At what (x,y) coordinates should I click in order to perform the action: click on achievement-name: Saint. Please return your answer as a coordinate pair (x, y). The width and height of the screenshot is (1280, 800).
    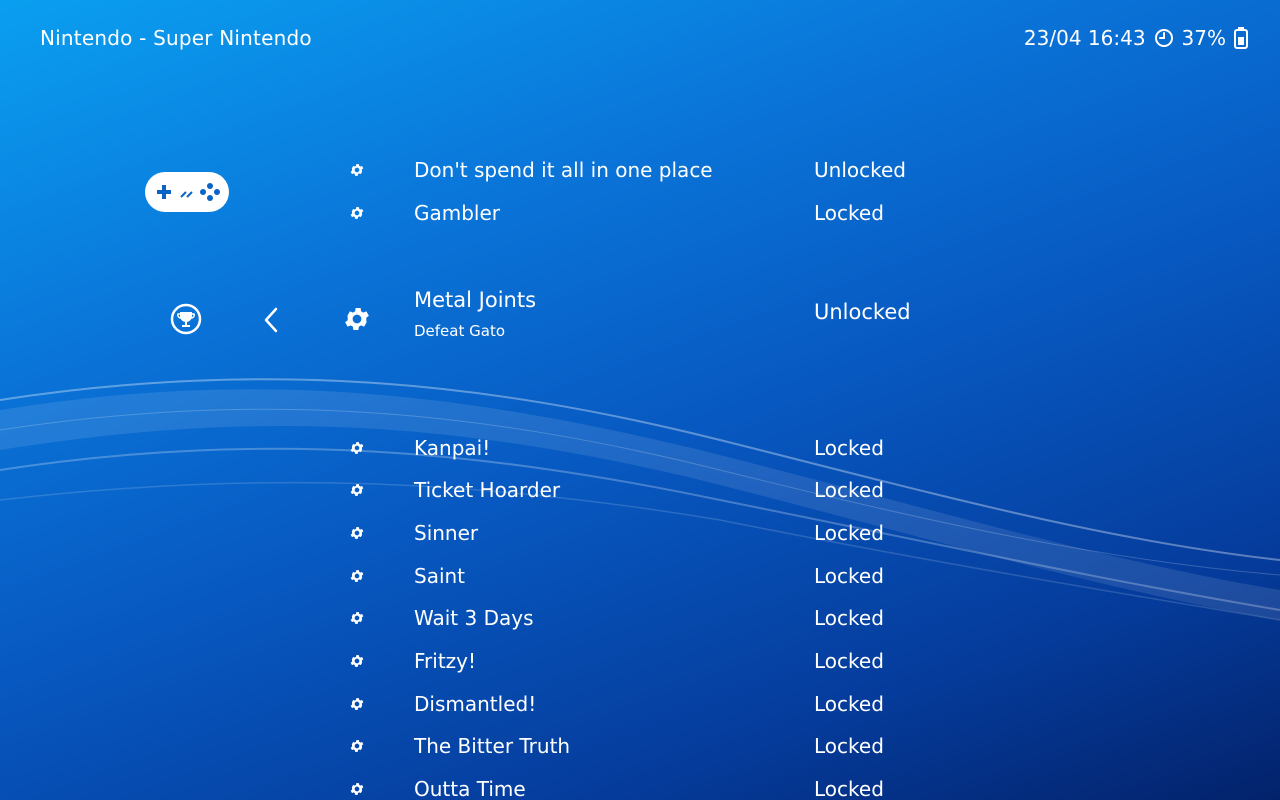
    Looking at the image, I should click on (440, 576).